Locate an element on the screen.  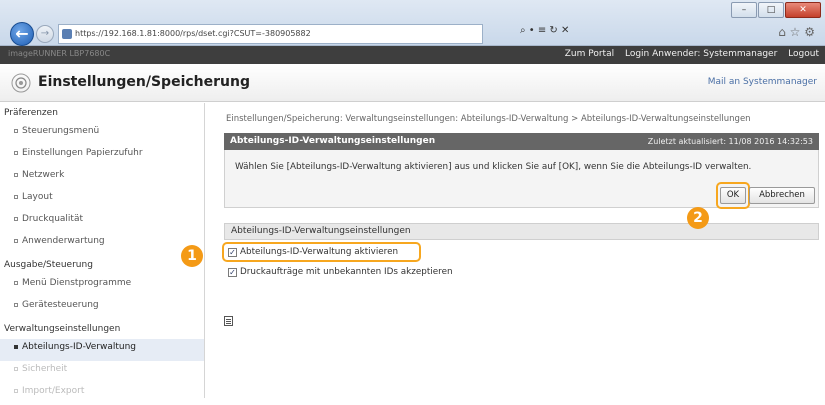
back-button: ← is located at coordinates (22, 34).